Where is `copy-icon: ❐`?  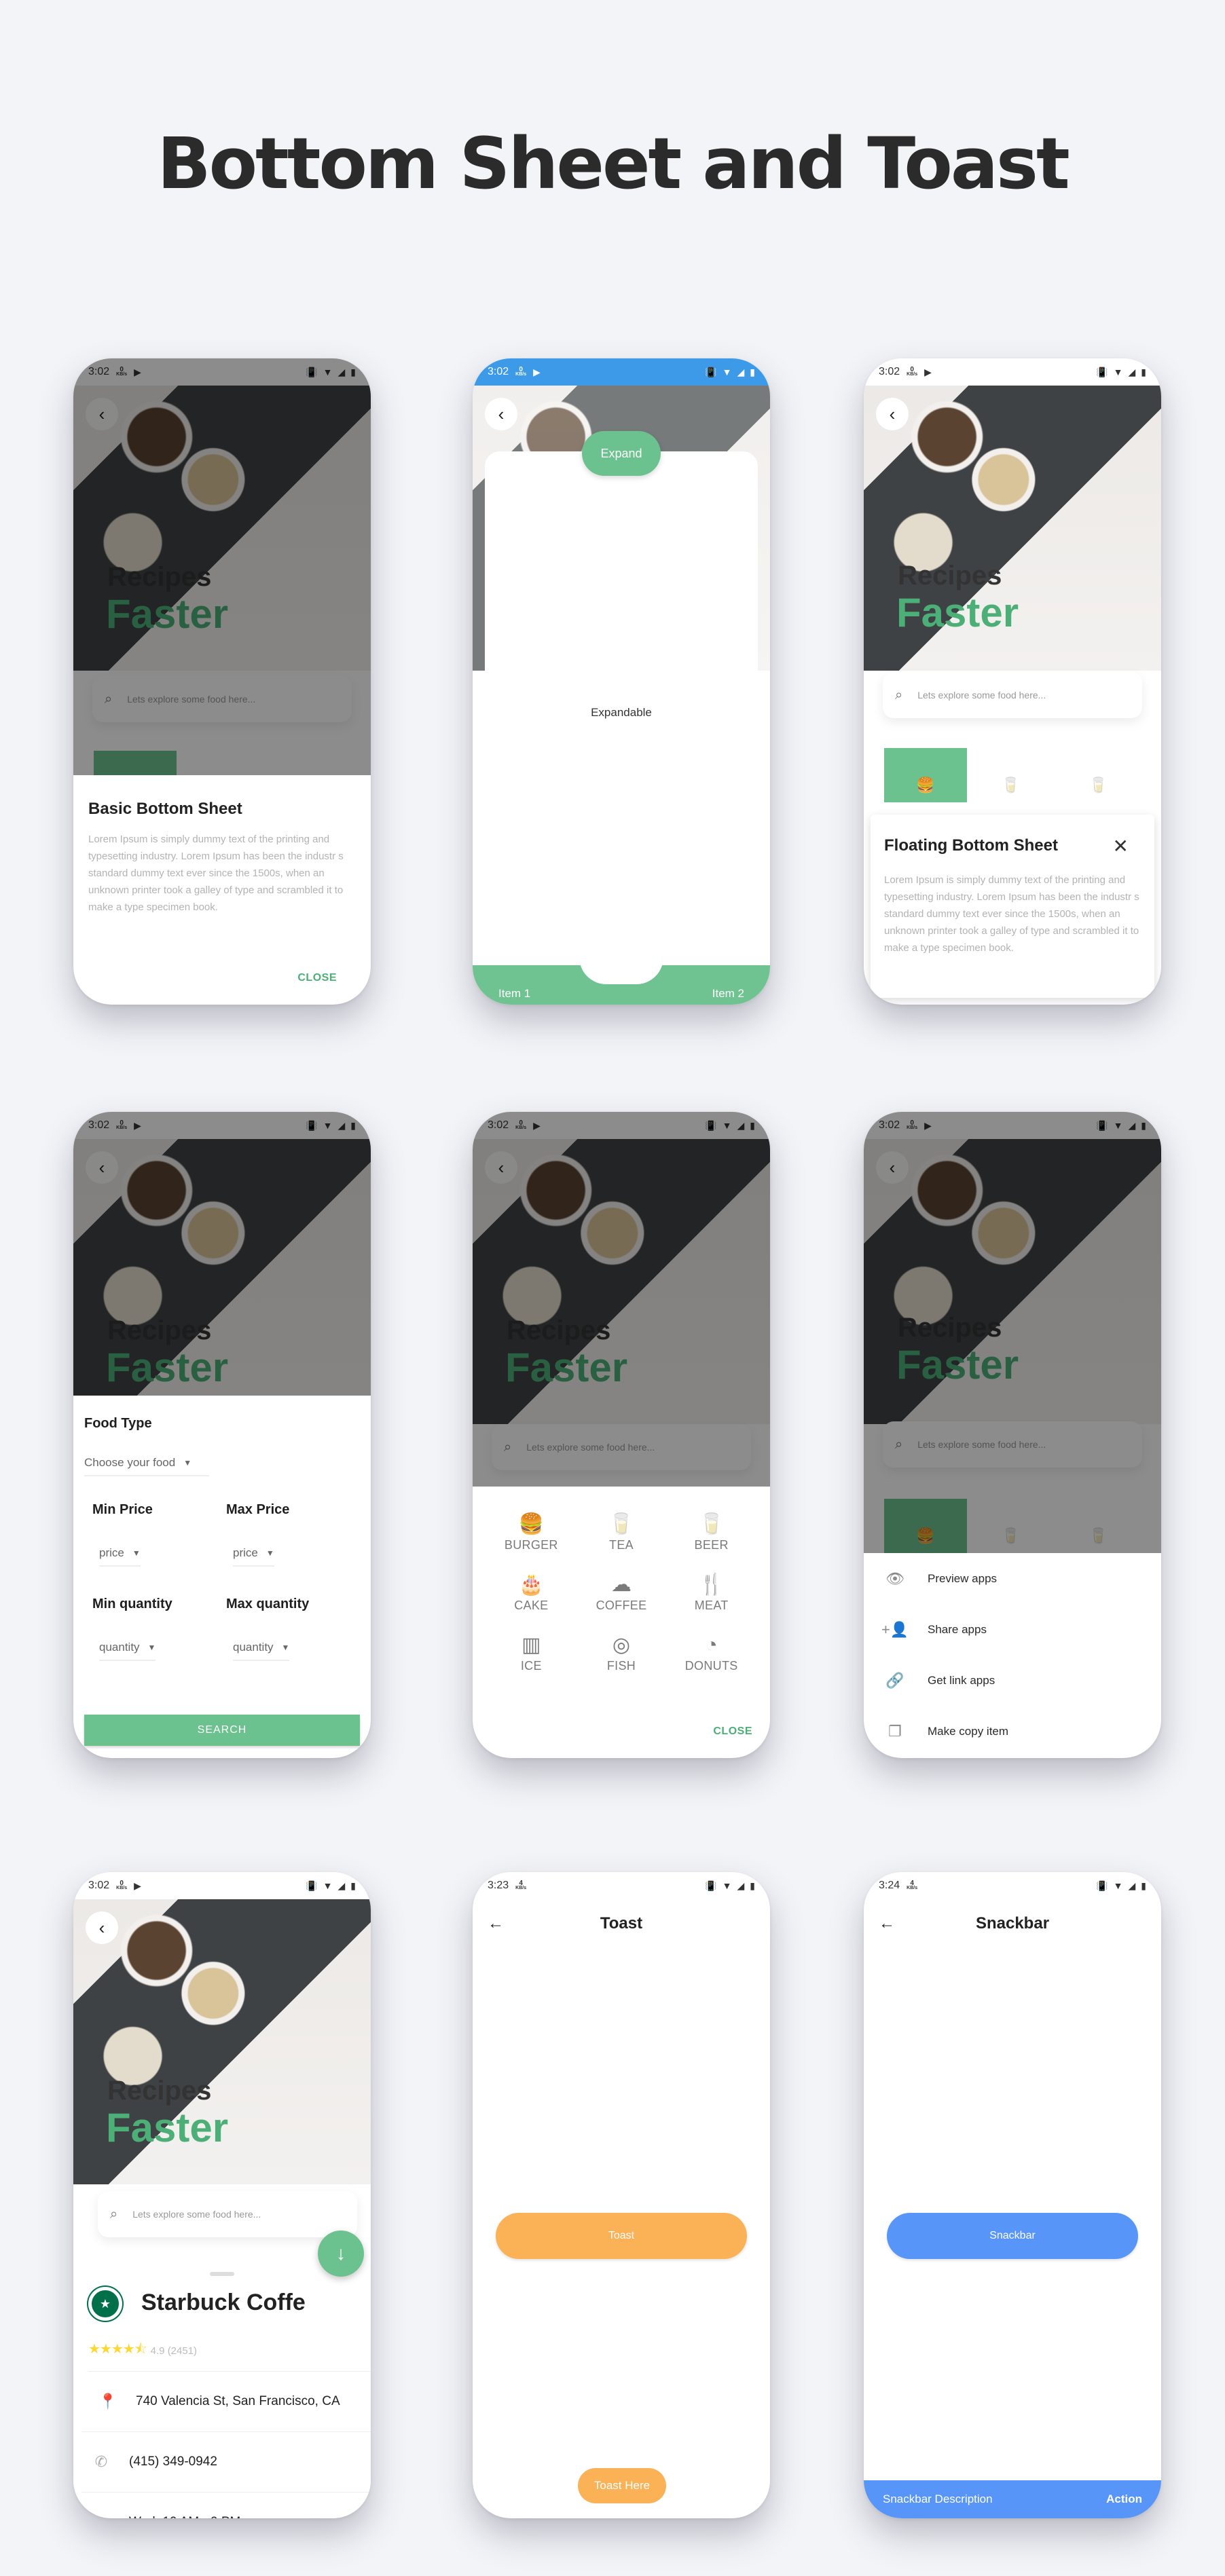 copy-icon: ❐ is located at coordinates (895, 1731).